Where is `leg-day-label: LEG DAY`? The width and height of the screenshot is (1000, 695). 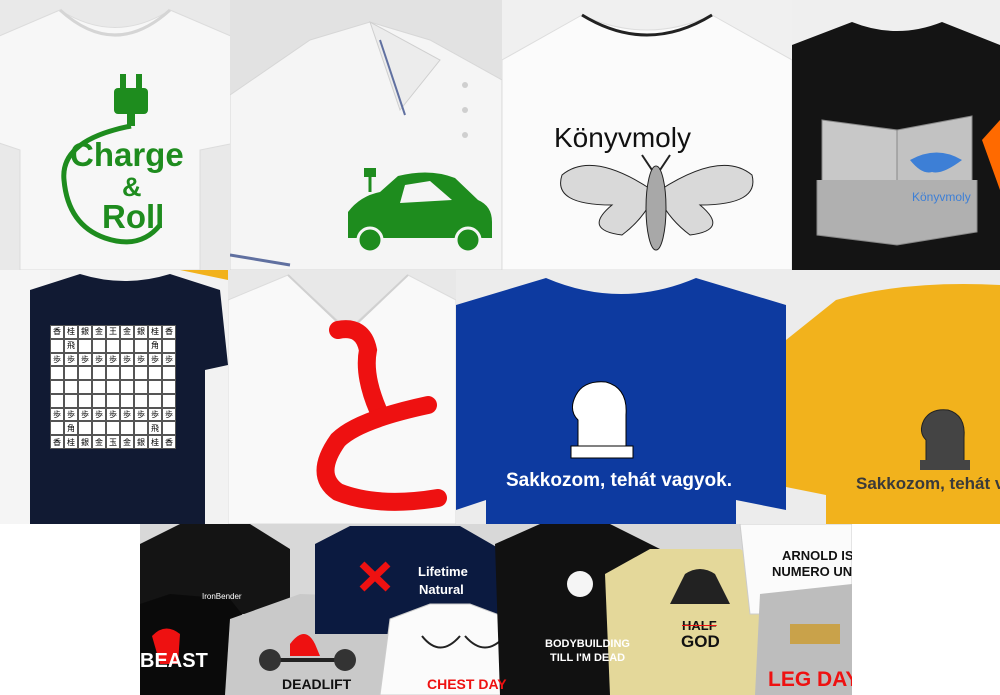 leg-day-label: LEG DAY is located at coordinates (810, 679).